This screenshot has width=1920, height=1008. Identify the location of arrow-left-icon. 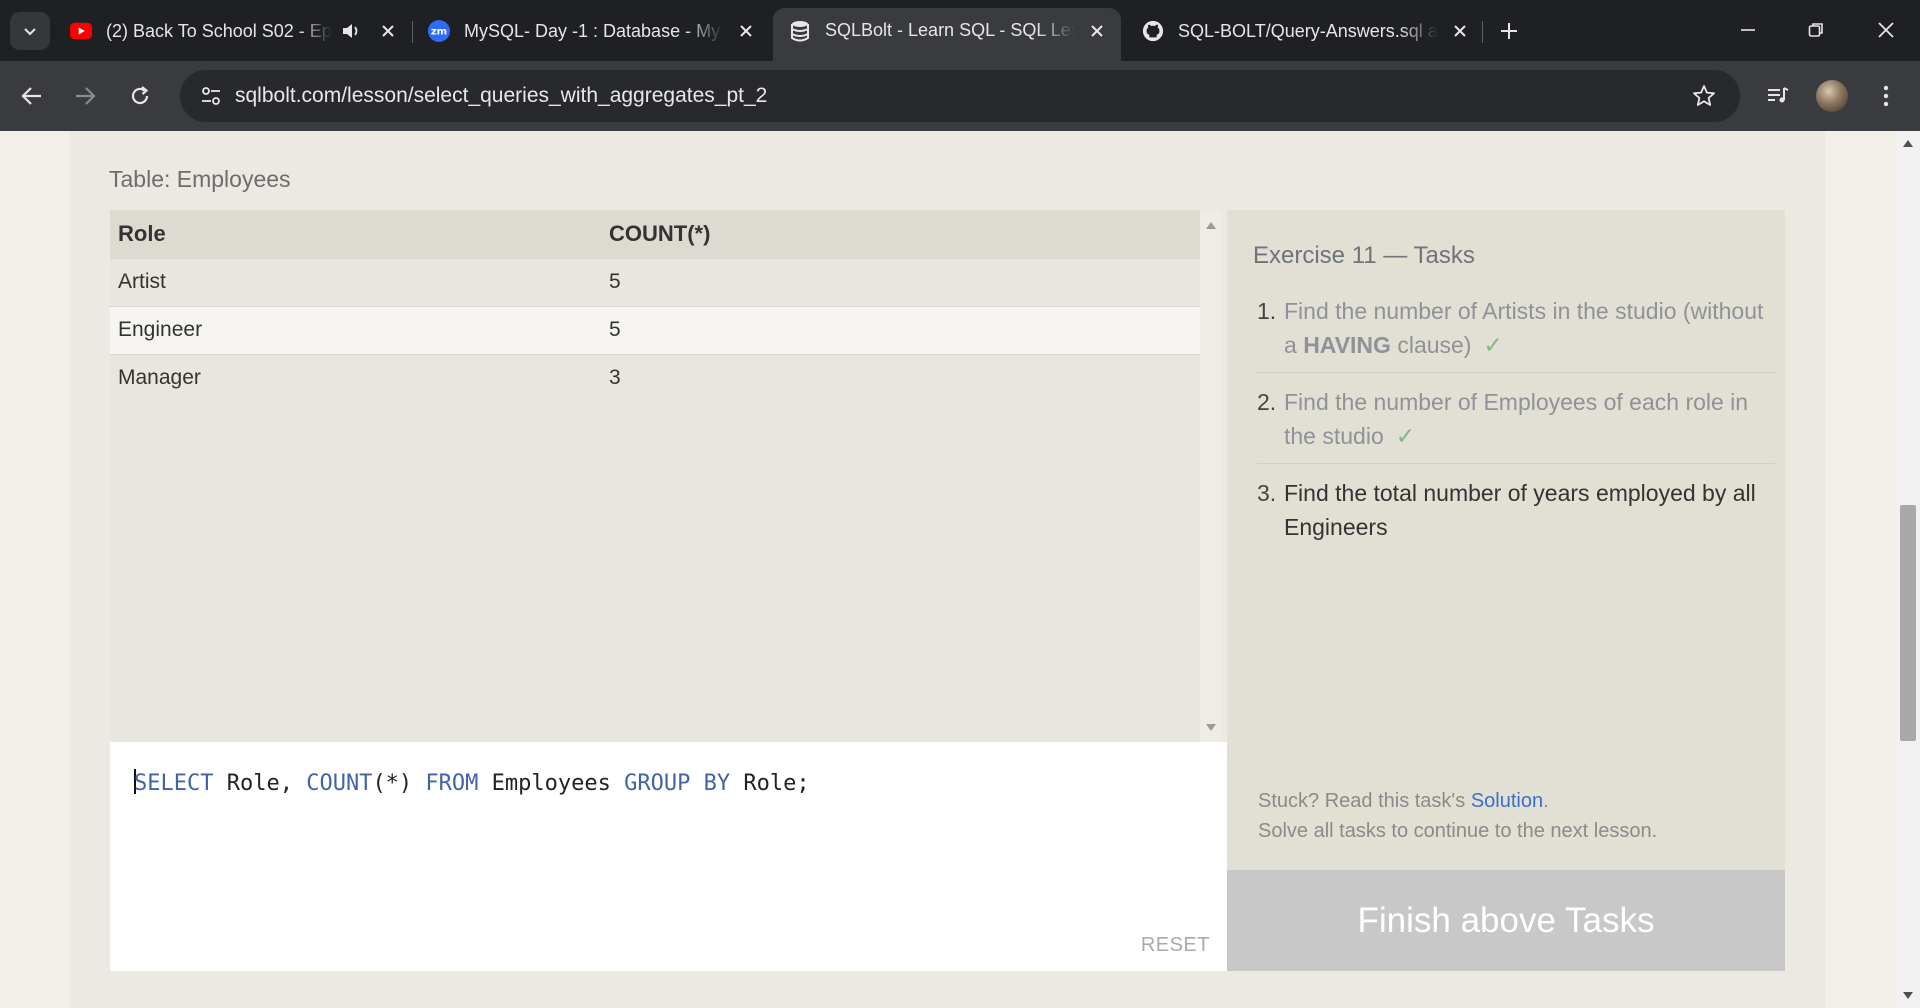
(31, 96).